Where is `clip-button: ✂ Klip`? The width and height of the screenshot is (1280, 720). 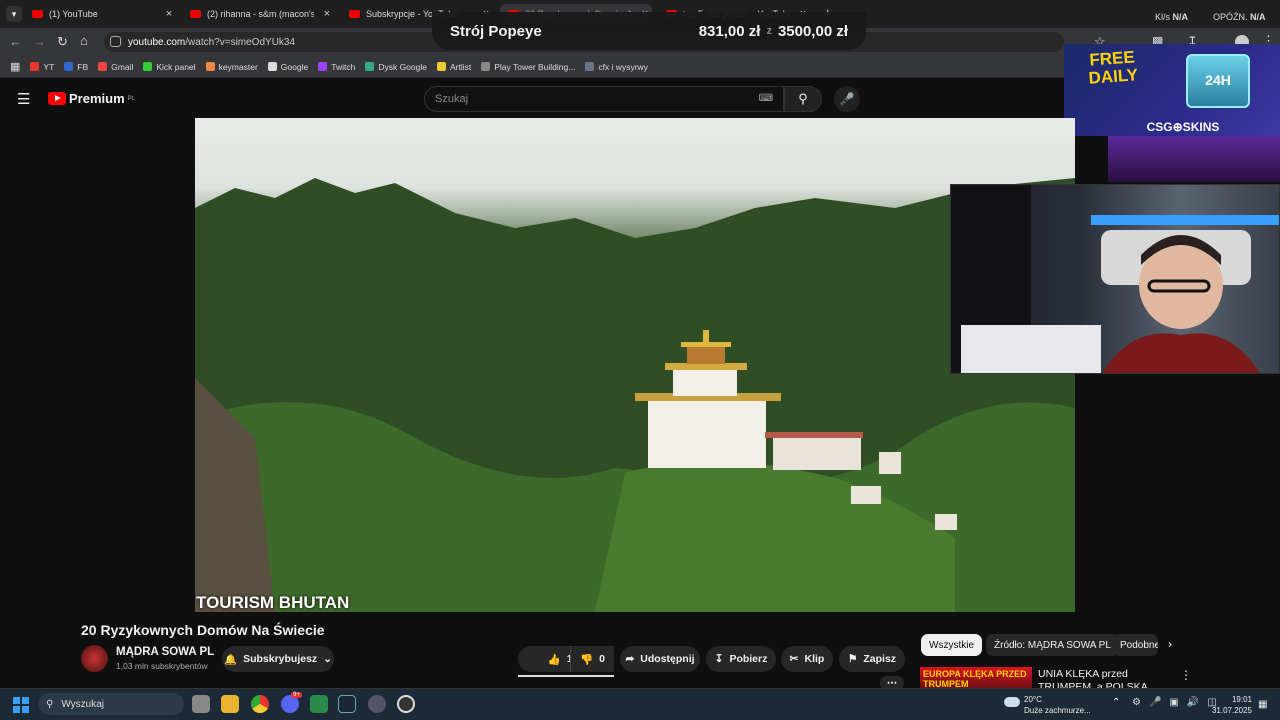 clip-button: ✂ Klip is located at coordinates (807, 659).